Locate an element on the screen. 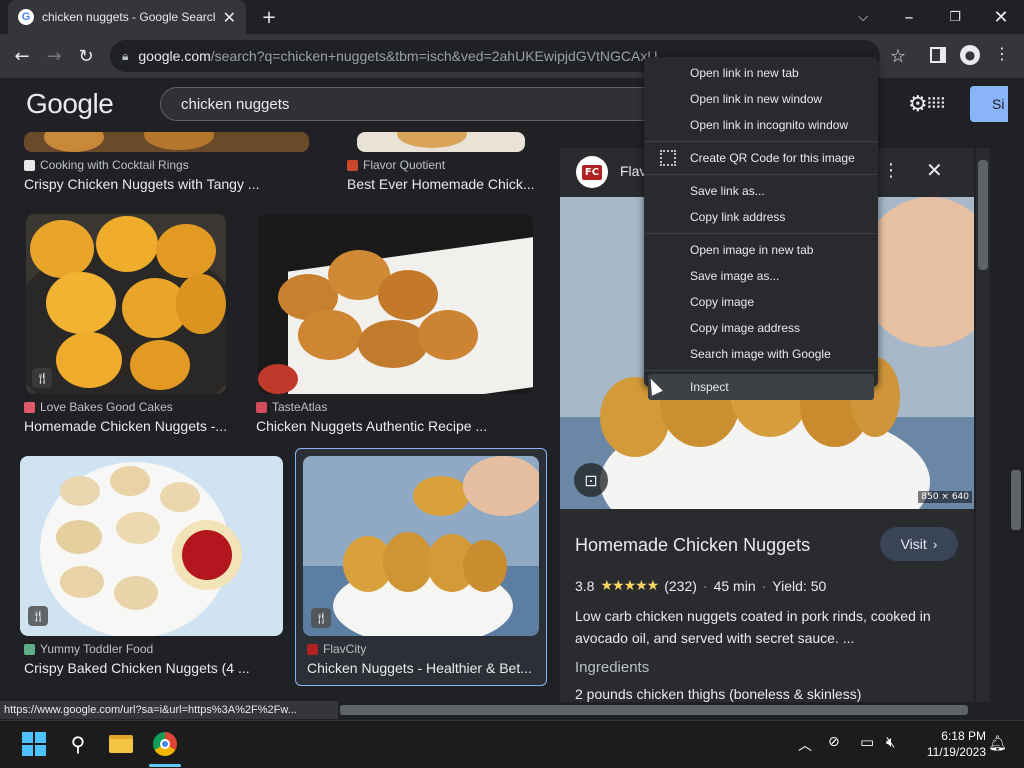 Image resolution: width=1024 pixels, height=768 pixels. new-tab-button: + is located at coordinates (269, 17).